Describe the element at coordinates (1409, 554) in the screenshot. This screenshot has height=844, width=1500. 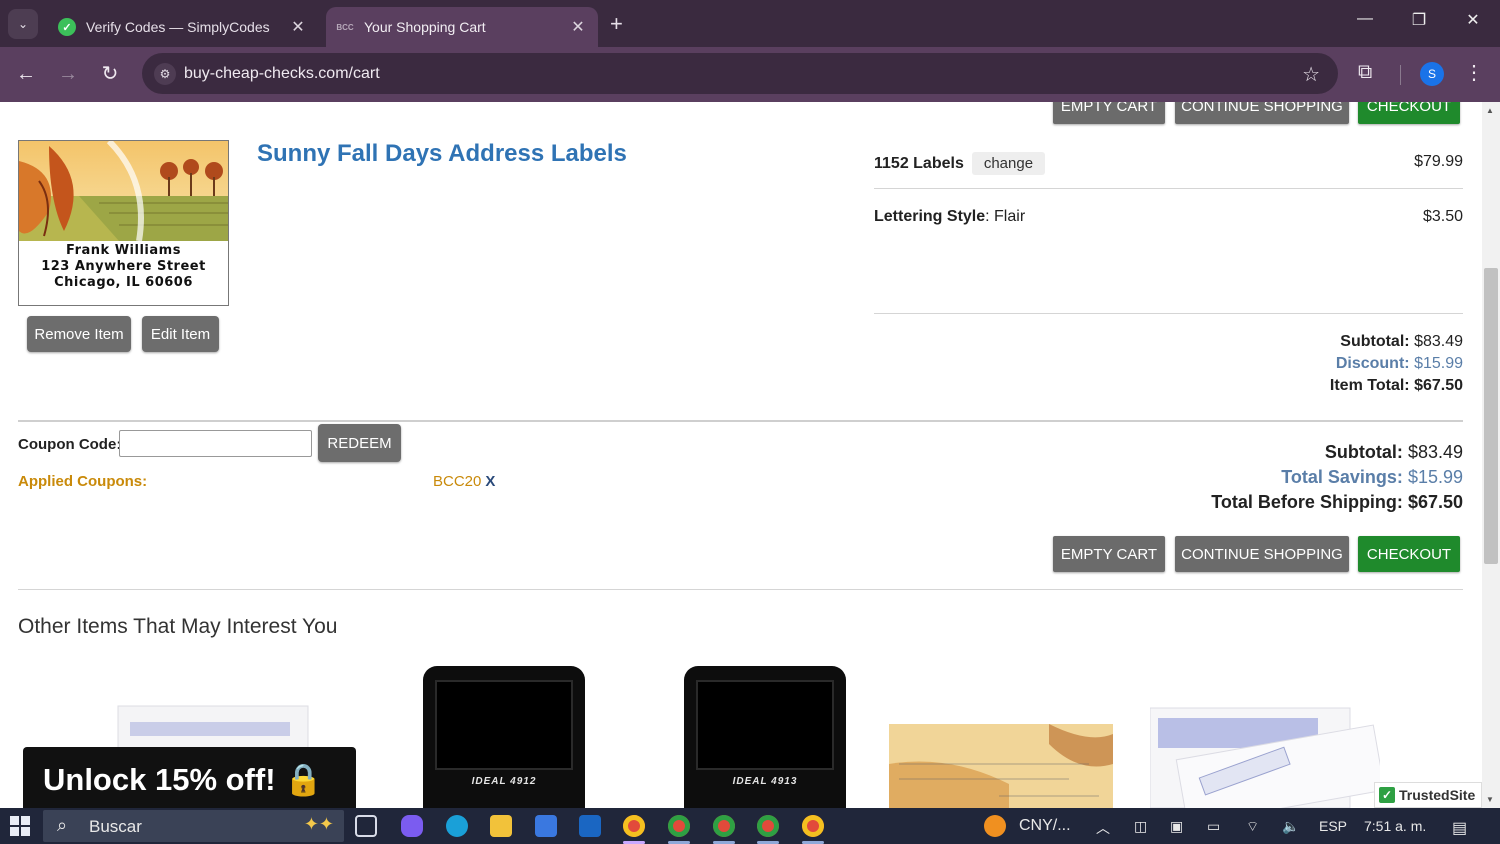
I see `checkout-button: CHECKOUT` at that location.